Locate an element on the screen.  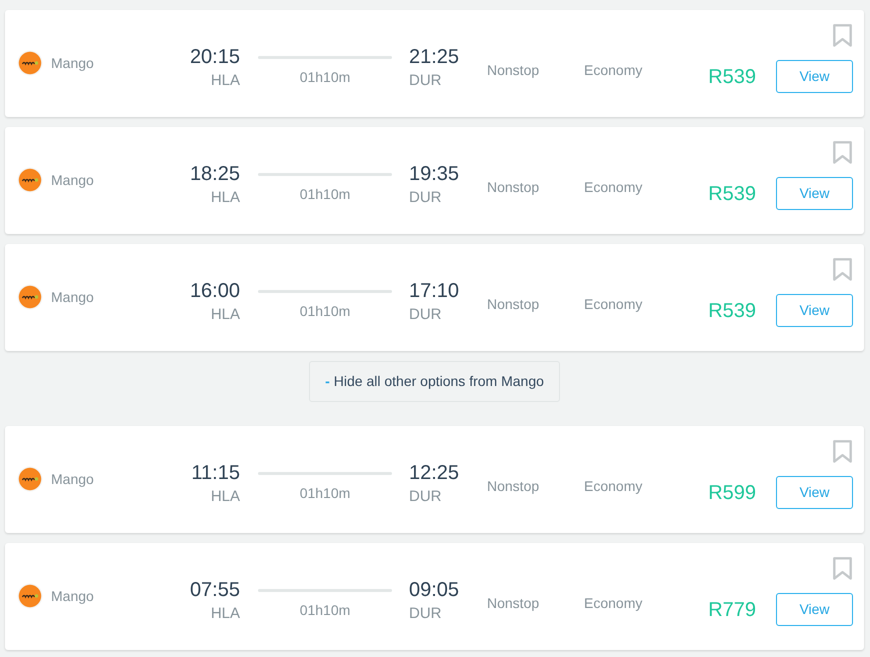
arrival-time: 09:05 is located at coordinates (434, 590).